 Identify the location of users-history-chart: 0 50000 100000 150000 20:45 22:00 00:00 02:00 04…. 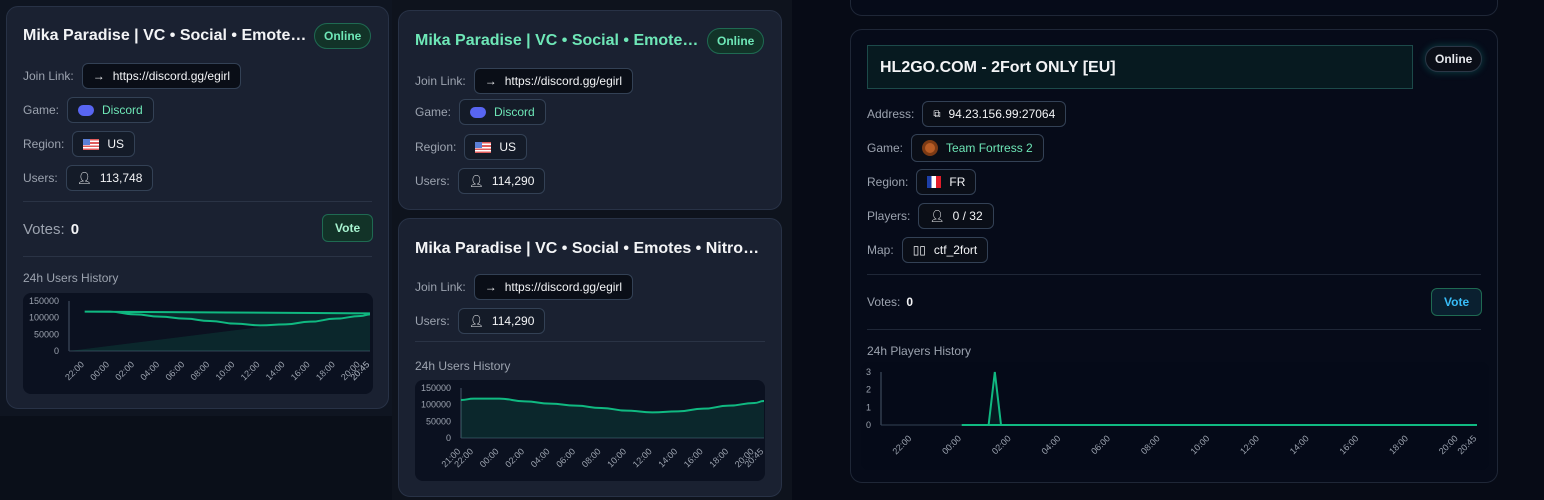
(198, 343).